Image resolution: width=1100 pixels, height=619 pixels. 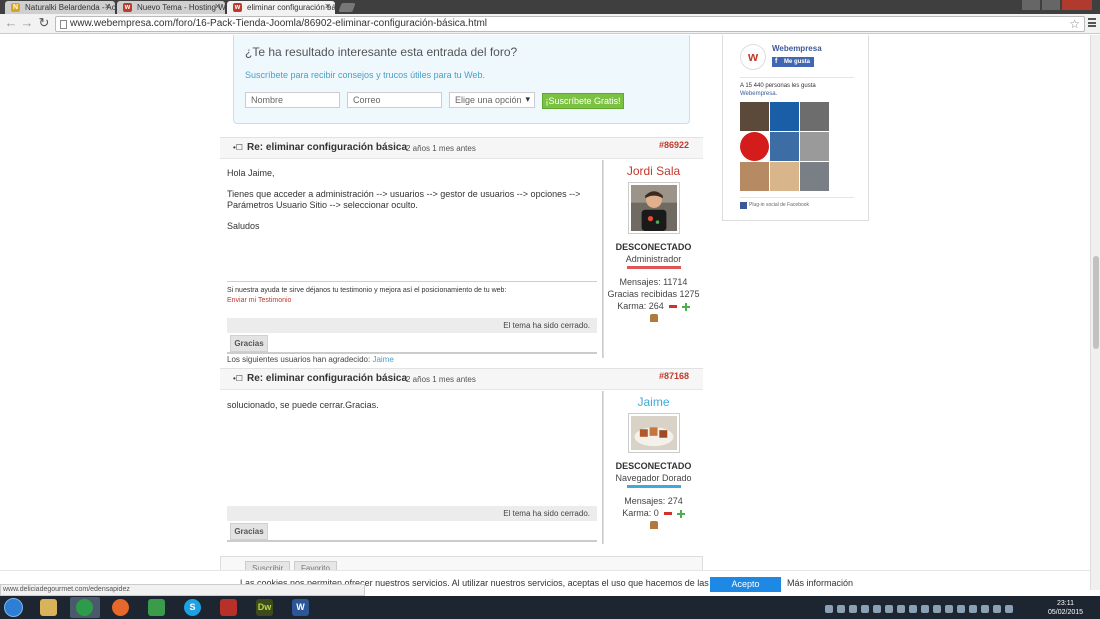 I want to click on start-button, so click(x=13, y=607).